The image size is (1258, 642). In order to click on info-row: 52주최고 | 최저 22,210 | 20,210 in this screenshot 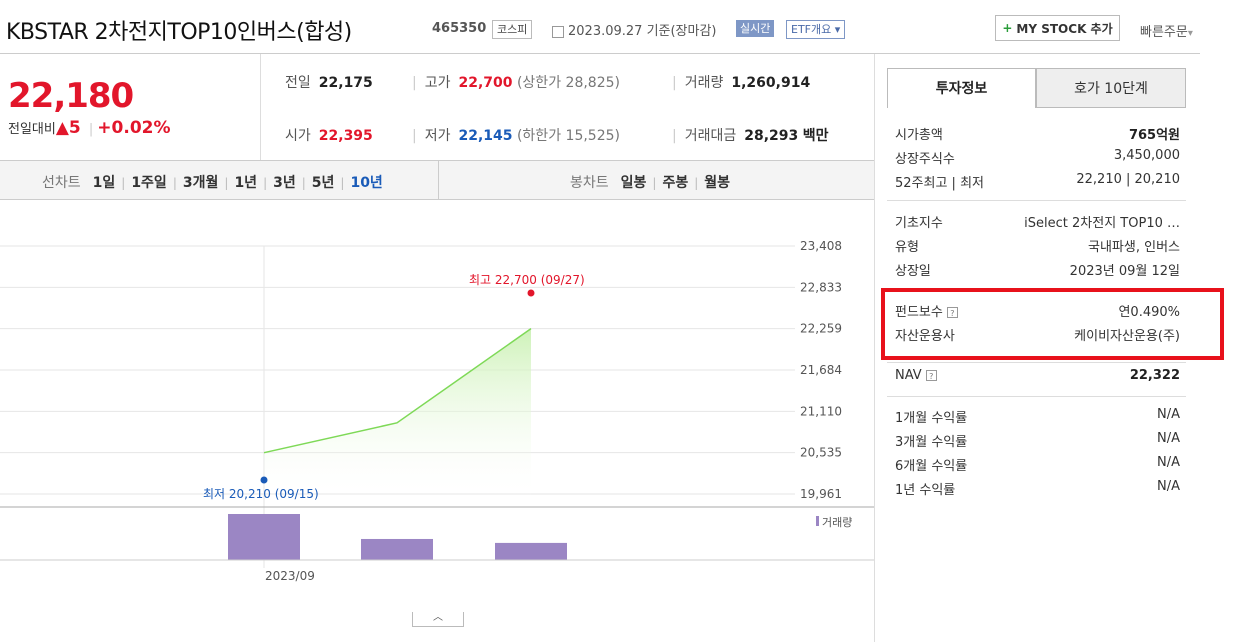, I will do `click(1037, 183)`.